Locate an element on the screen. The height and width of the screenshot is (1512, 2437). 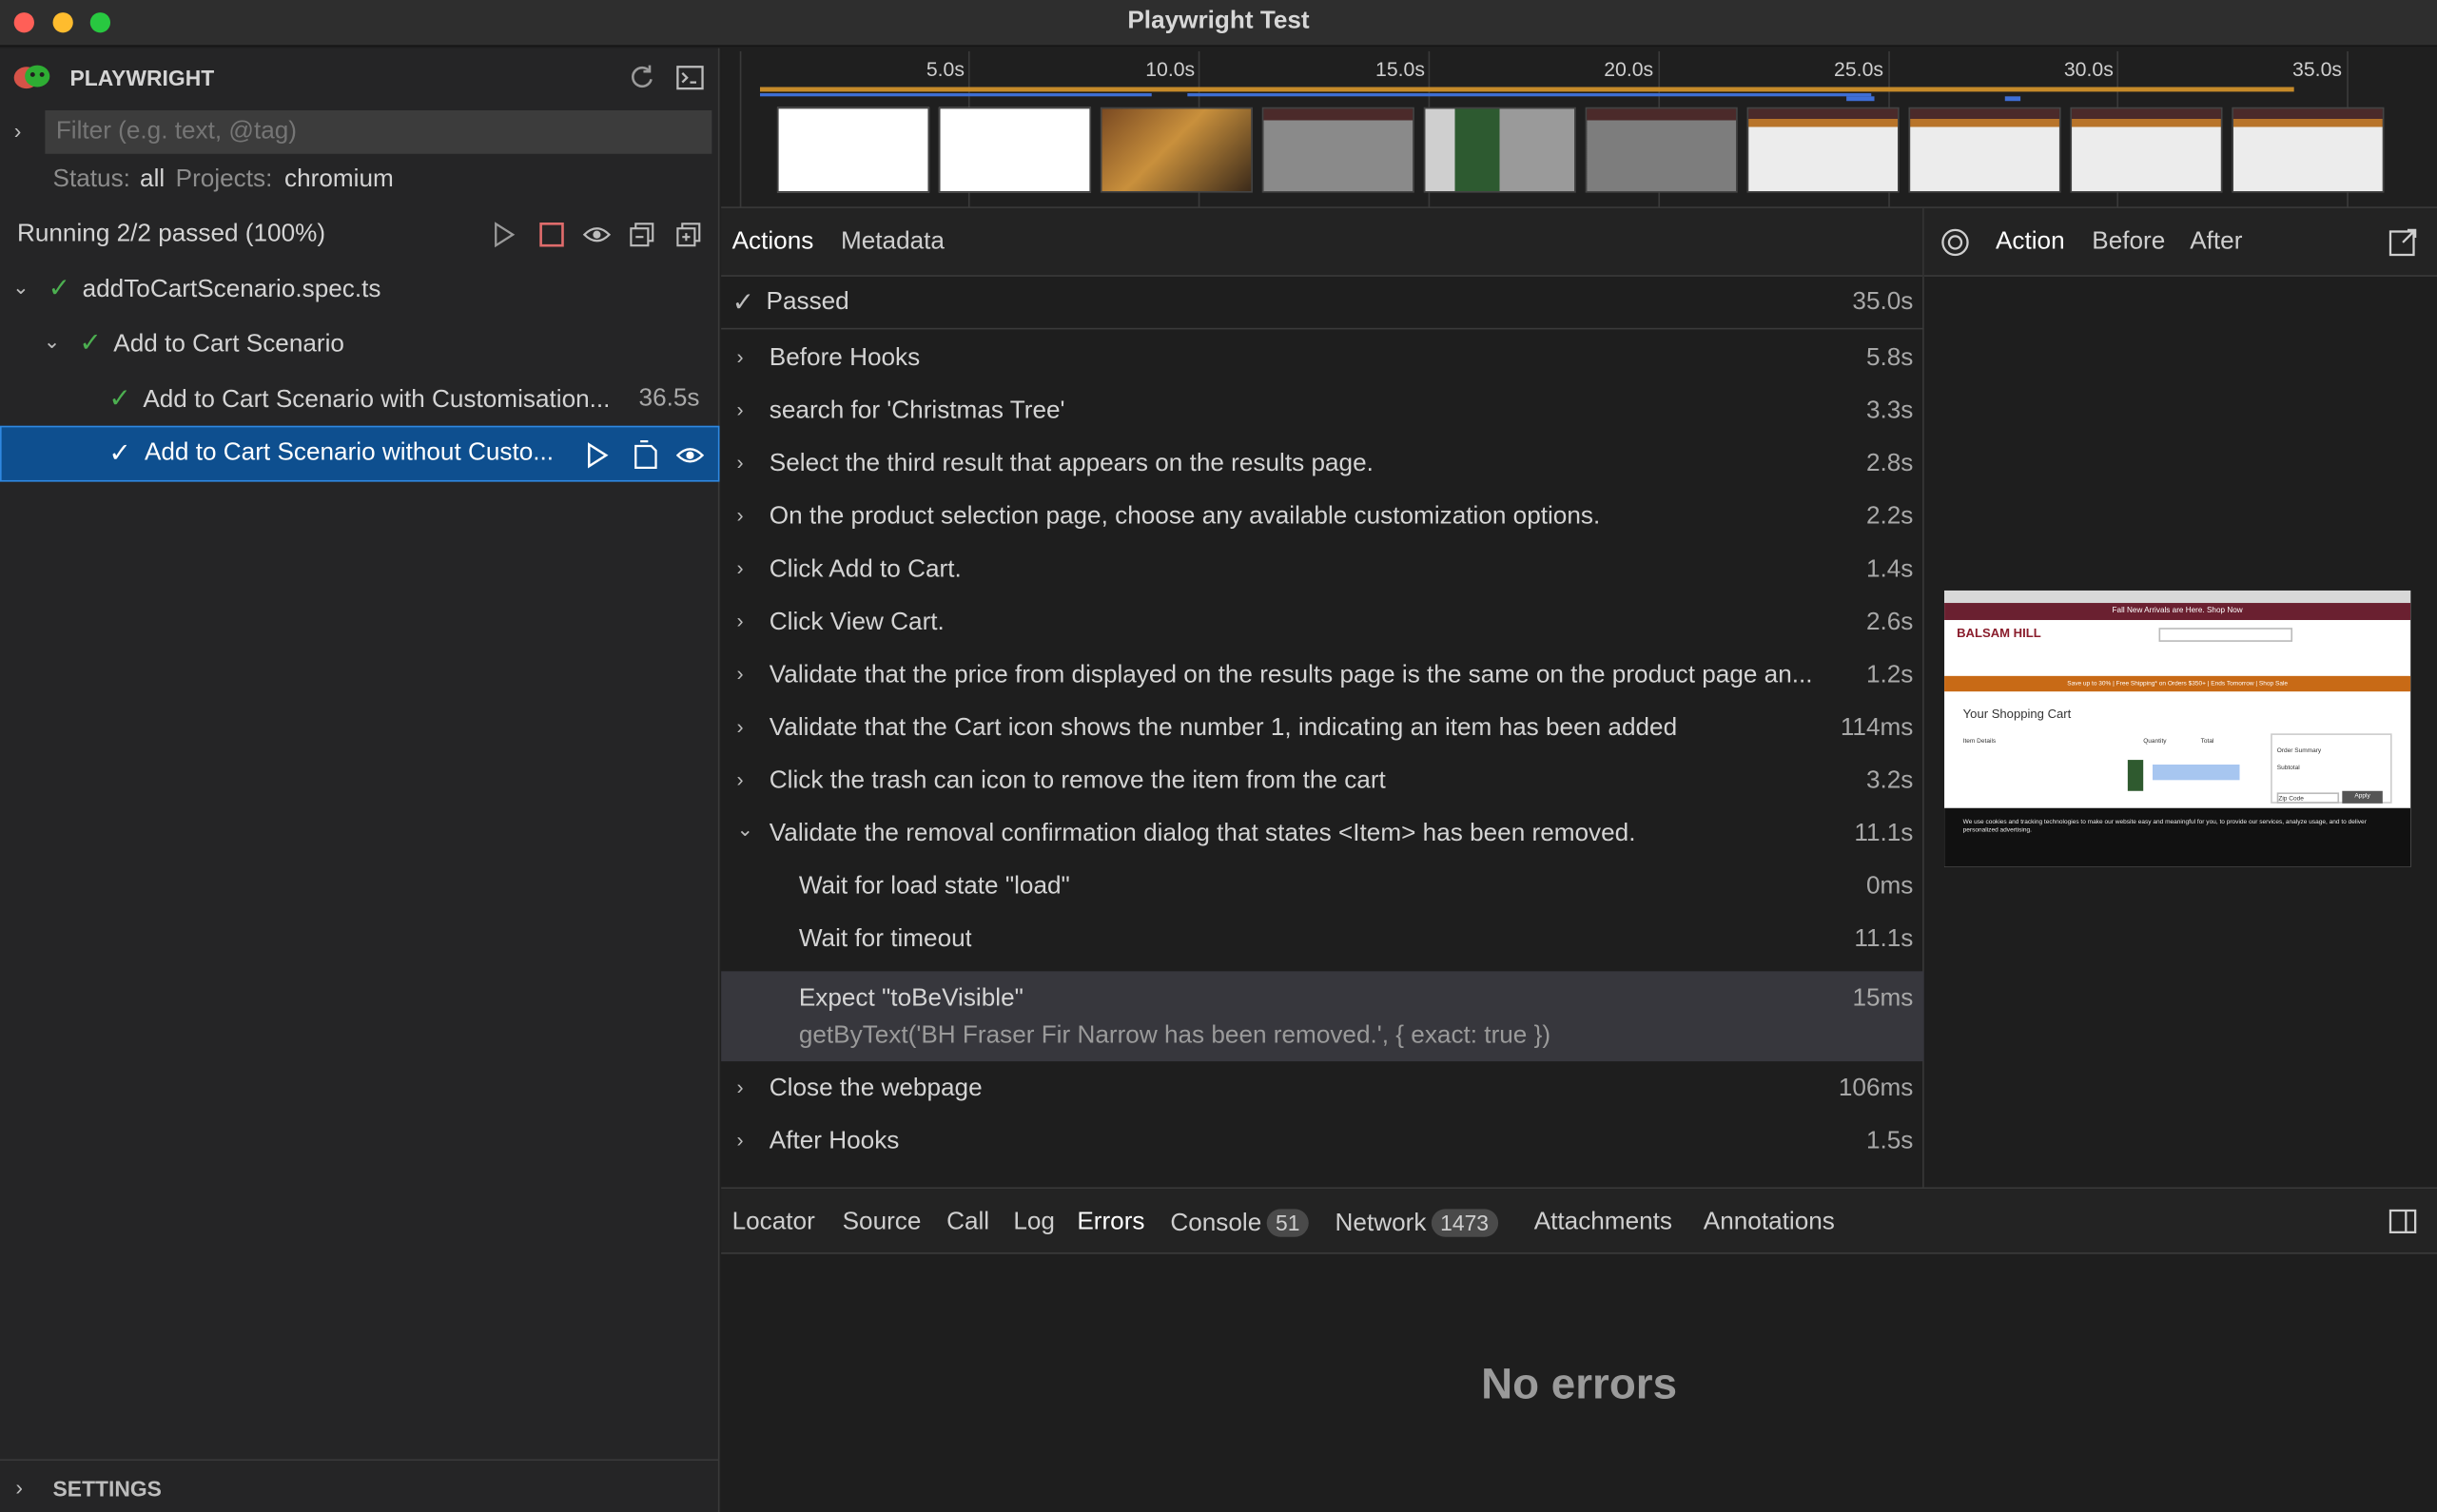
tab-console: Console 51 is located at coordinates (1240, 1224).